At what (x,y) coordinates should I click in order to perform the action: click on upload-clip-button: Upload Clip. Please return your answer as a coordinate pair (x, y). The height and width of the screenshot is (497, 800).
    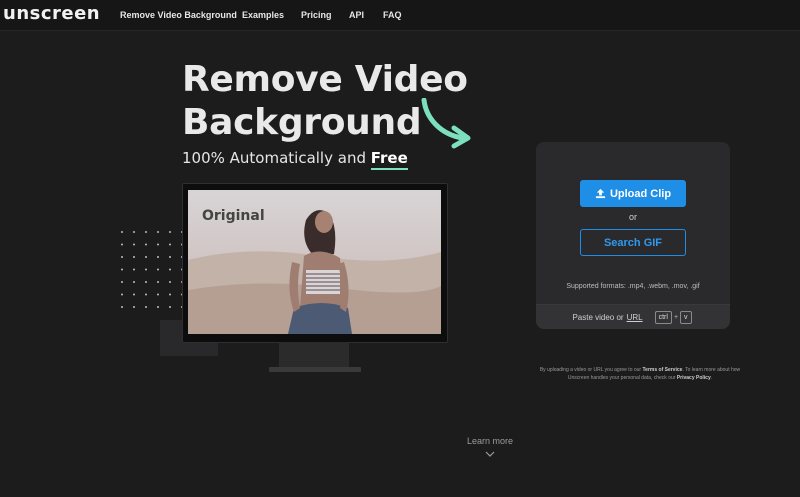
    Looking at the image, I should click on (633, 193).